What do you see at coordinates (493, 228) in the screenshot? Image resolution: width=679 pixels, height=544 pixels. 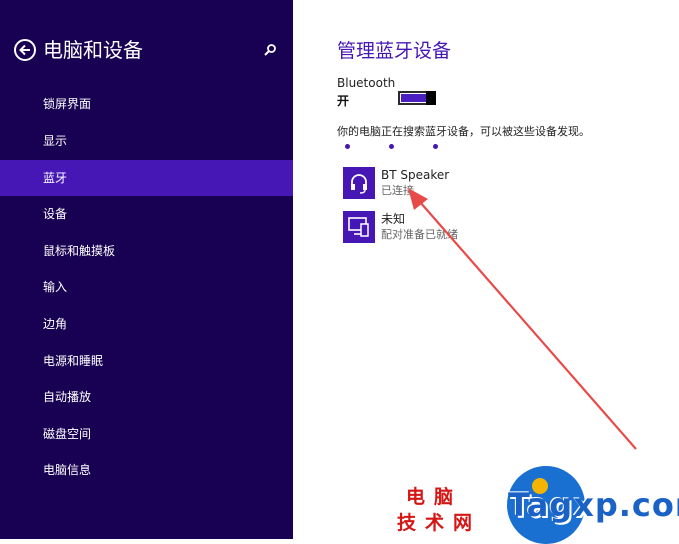 I see `device-item-unknown: 未知 配对准备已就绪` at bounding box center [493, 228].